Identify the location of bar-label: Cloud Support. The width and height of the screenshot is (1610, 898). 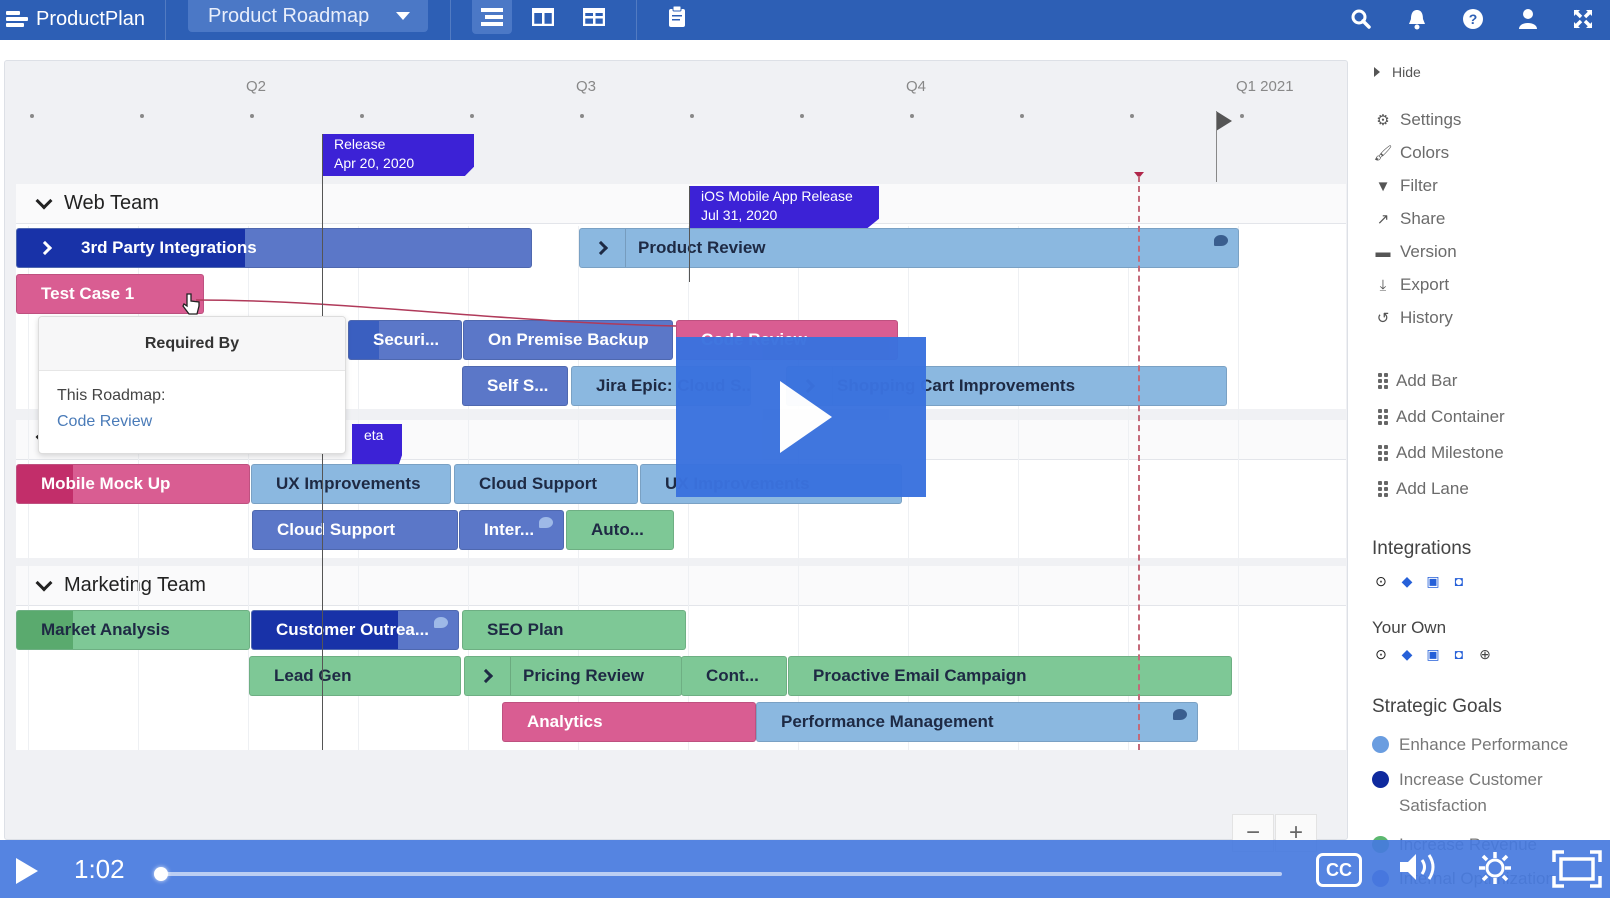
(538, 483).